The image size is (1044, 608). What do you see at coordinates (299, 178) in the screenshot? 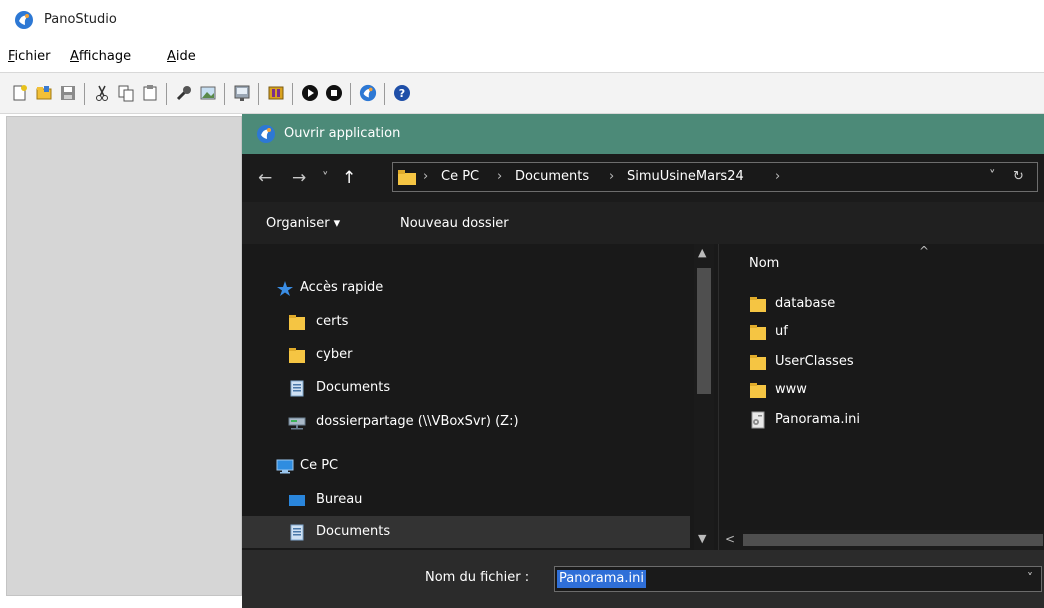
I see `forward-arrow-icon: →` at bounding box center [299, 178].